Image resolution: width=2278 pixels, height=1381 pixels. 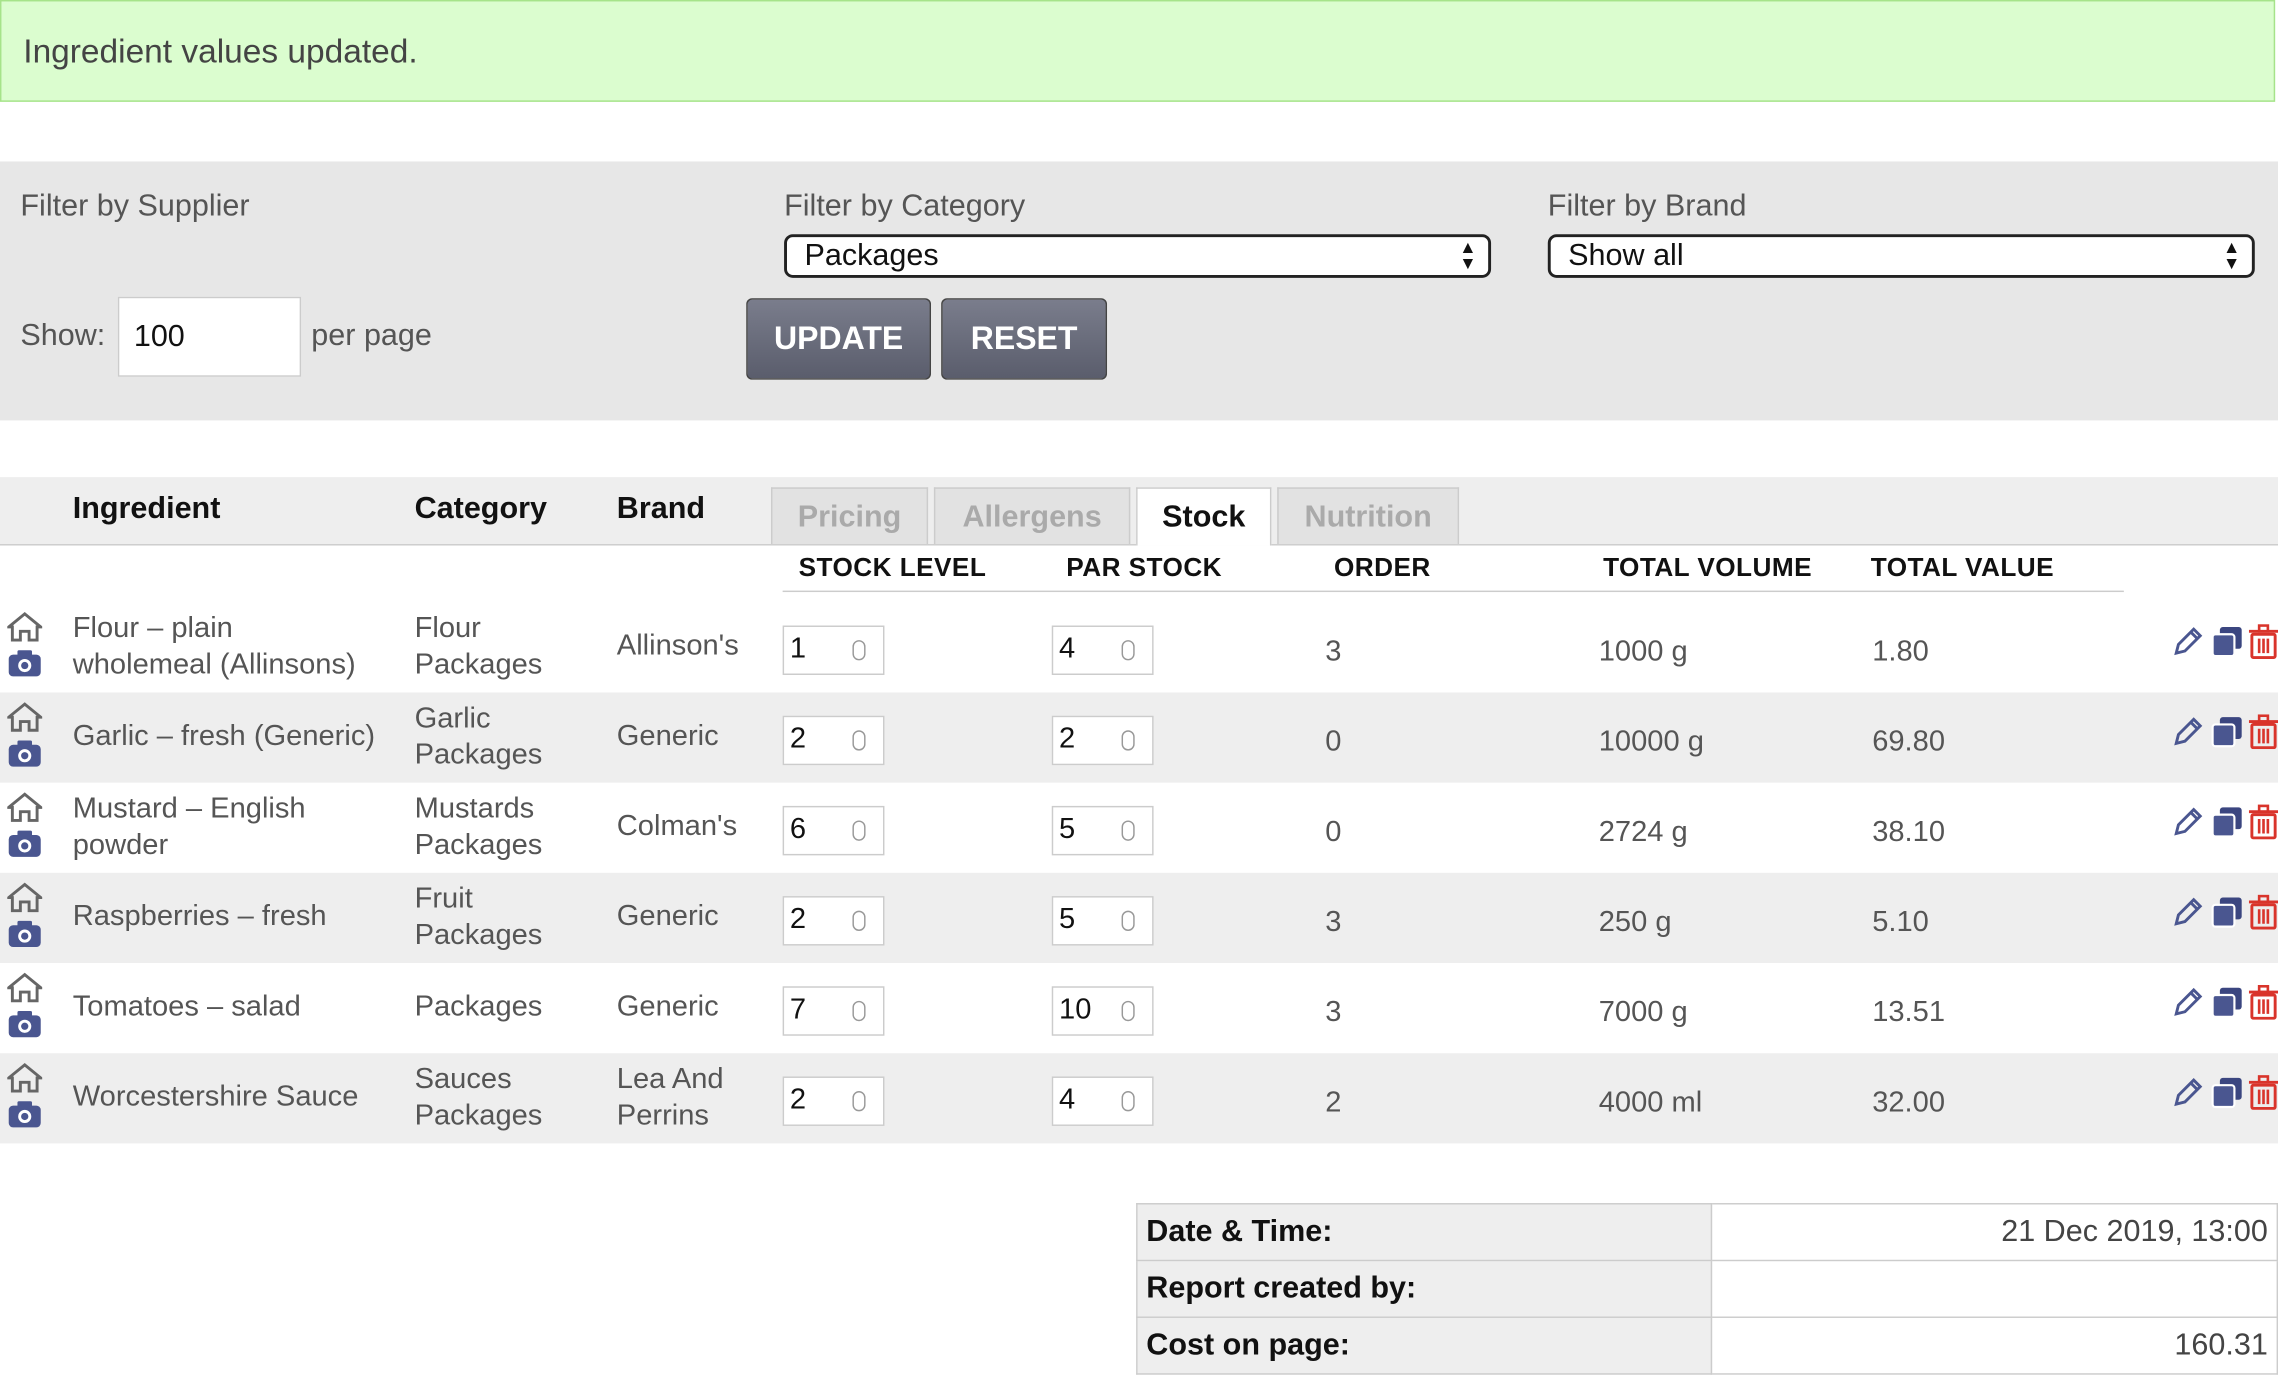 What do you see at coordinates (1962, 567) in the screenshot?
I see `total-value-header: TOTAL VALUE` at bounding box center [1962, 567].